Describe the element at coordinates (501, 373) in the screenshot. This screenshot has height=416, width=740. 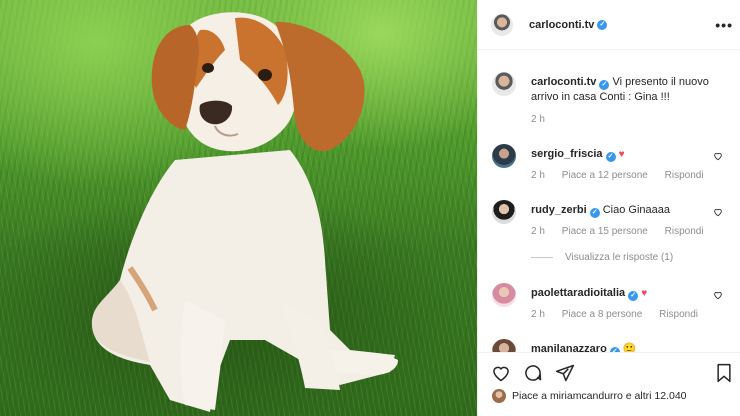
I see `like-heart-icon` at that location.